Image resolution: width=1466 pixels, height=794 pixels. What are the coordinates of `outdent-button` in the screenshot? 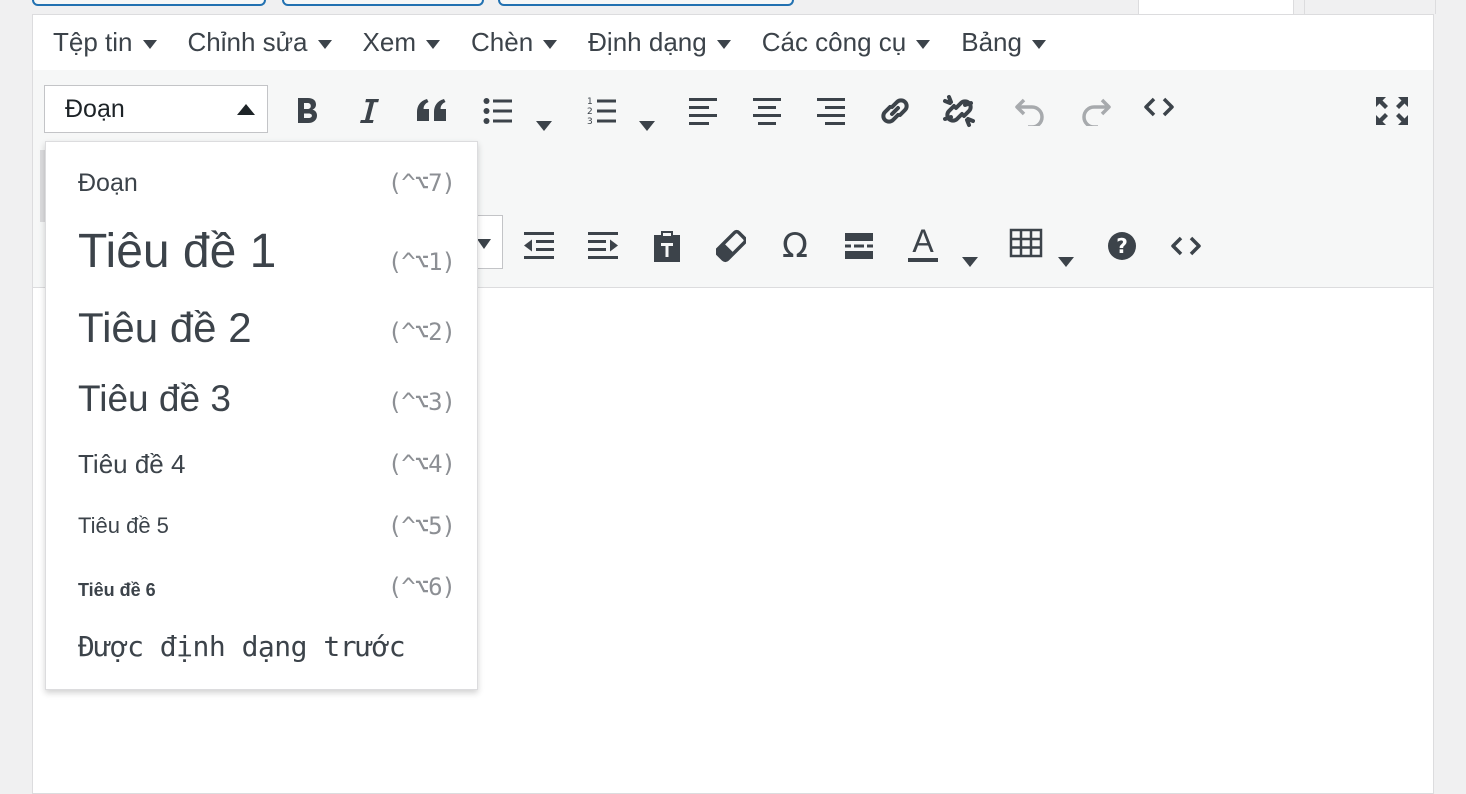 It's located at (539, 246).